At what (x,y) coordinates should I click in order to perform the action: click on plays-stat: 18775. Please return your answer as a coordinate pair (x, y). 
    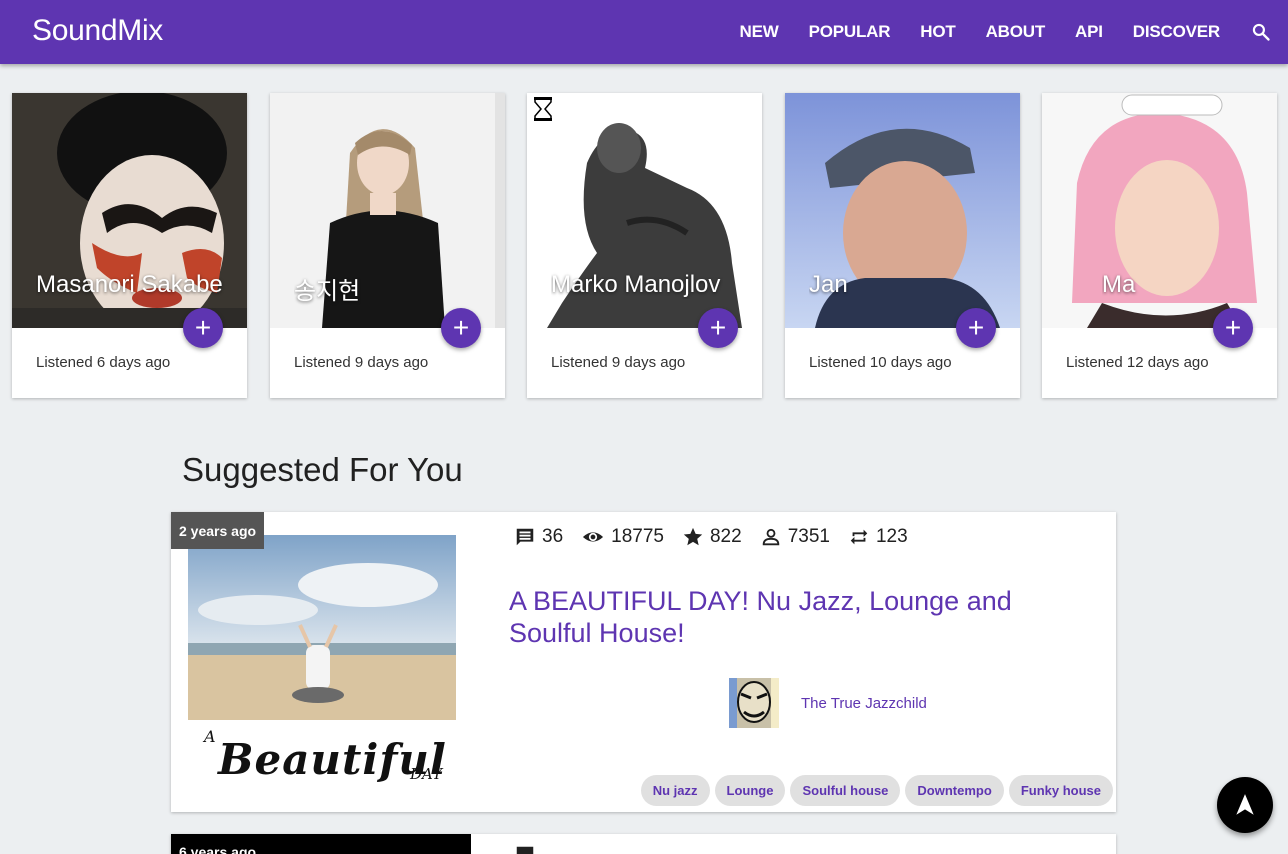
    Looking at the image, I should click on (622, 537).